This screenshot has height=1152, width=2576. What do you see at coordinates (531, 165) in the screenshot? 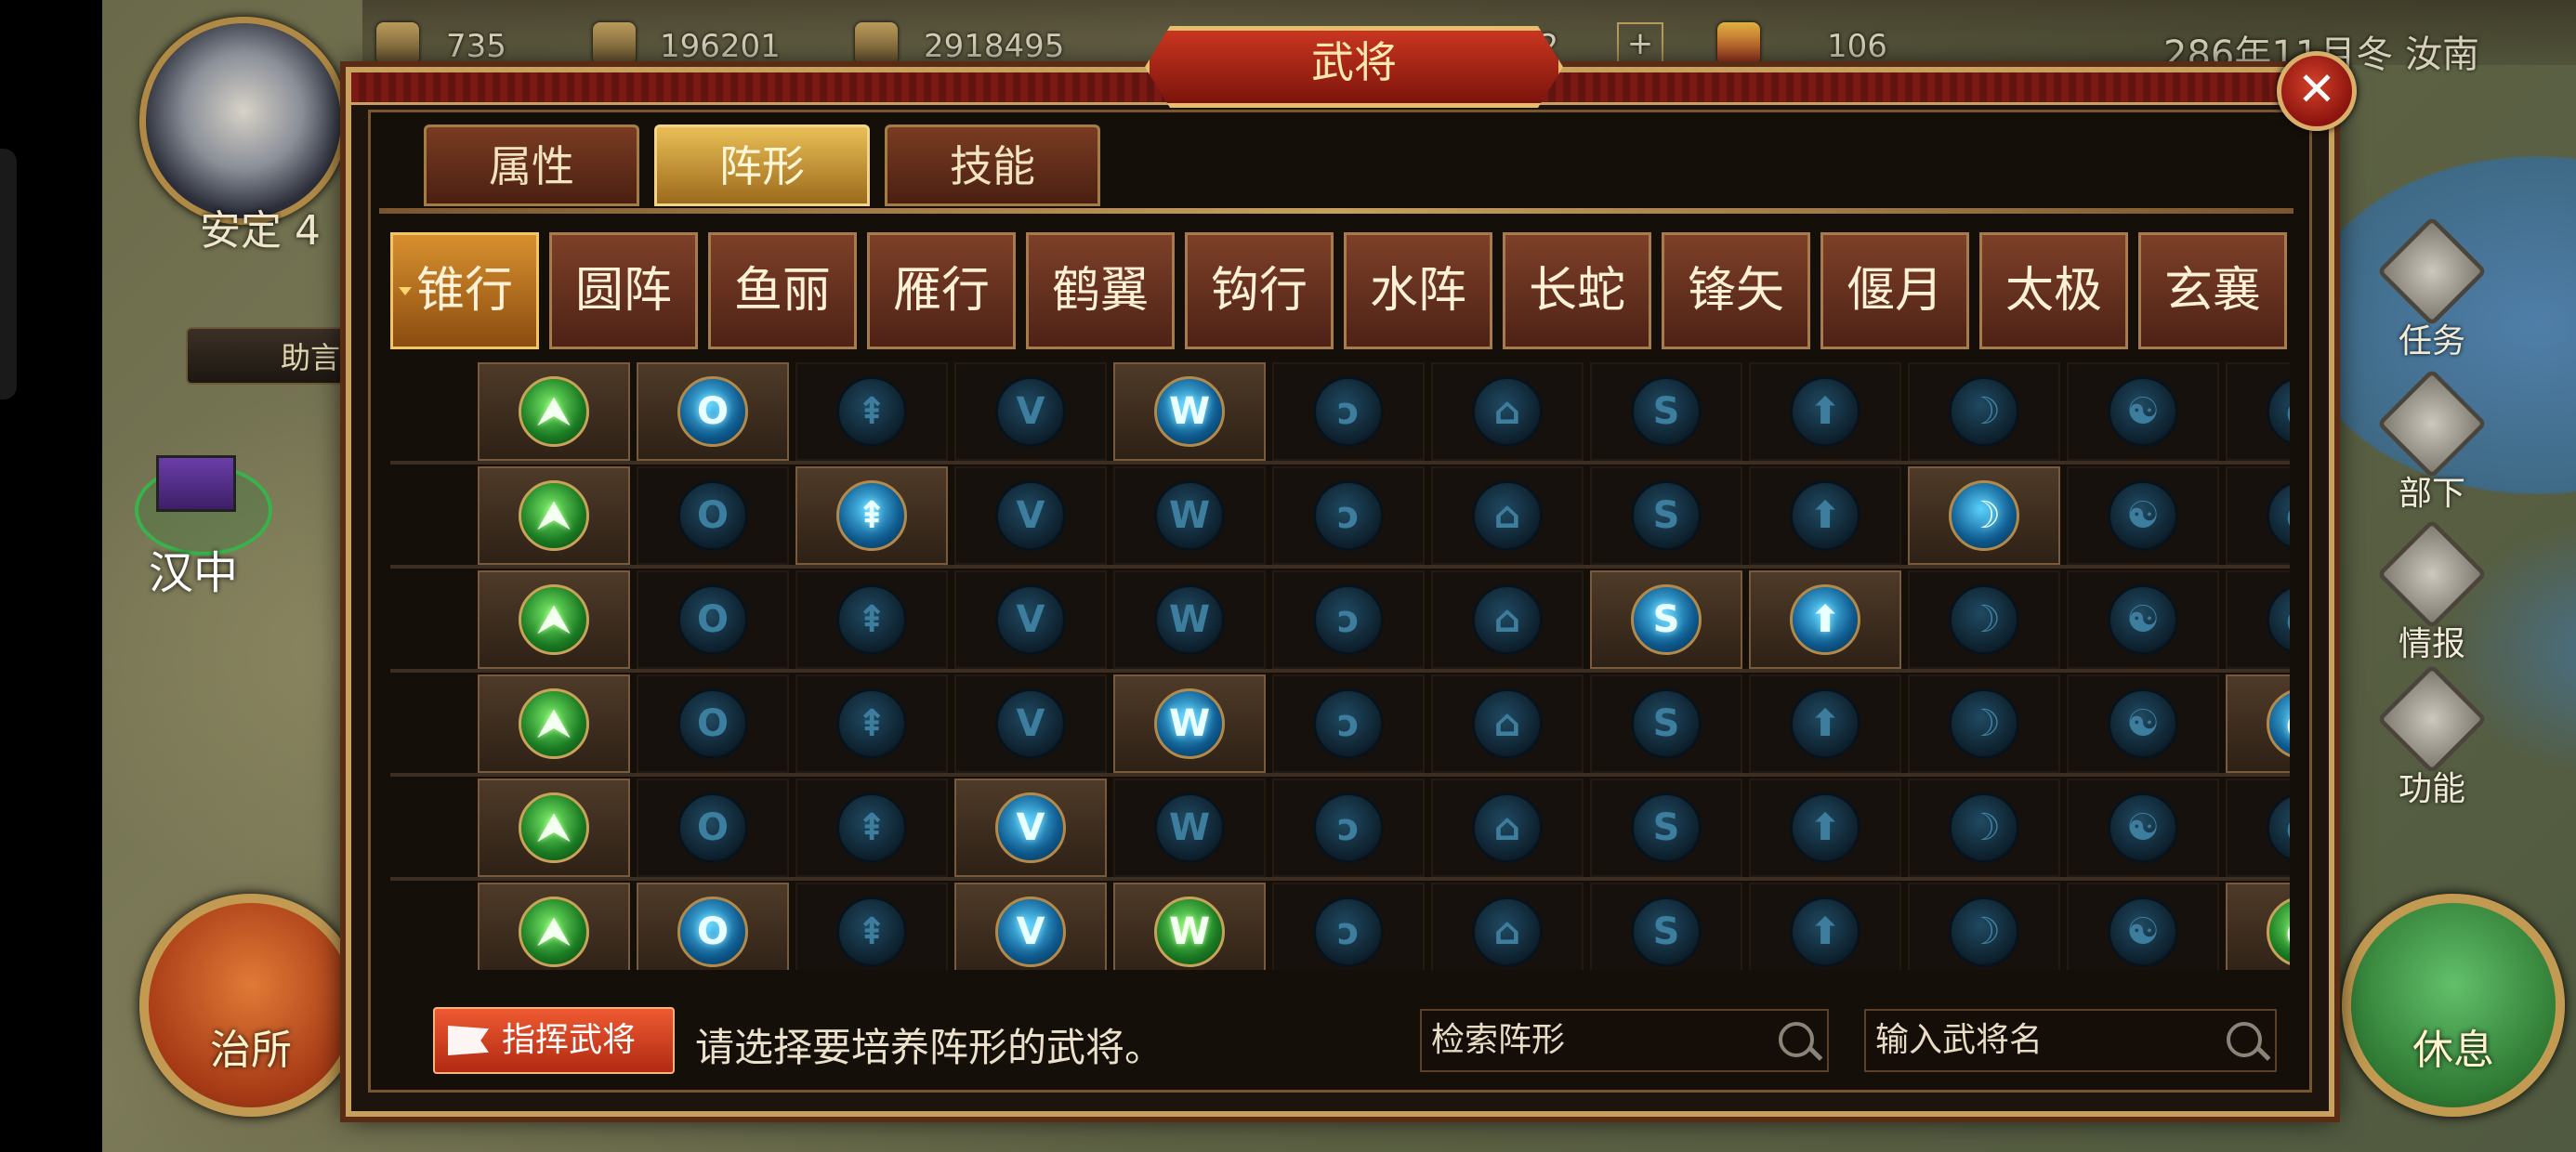
I see `tab-attributes: 属性` at bounding box center [531, 165].